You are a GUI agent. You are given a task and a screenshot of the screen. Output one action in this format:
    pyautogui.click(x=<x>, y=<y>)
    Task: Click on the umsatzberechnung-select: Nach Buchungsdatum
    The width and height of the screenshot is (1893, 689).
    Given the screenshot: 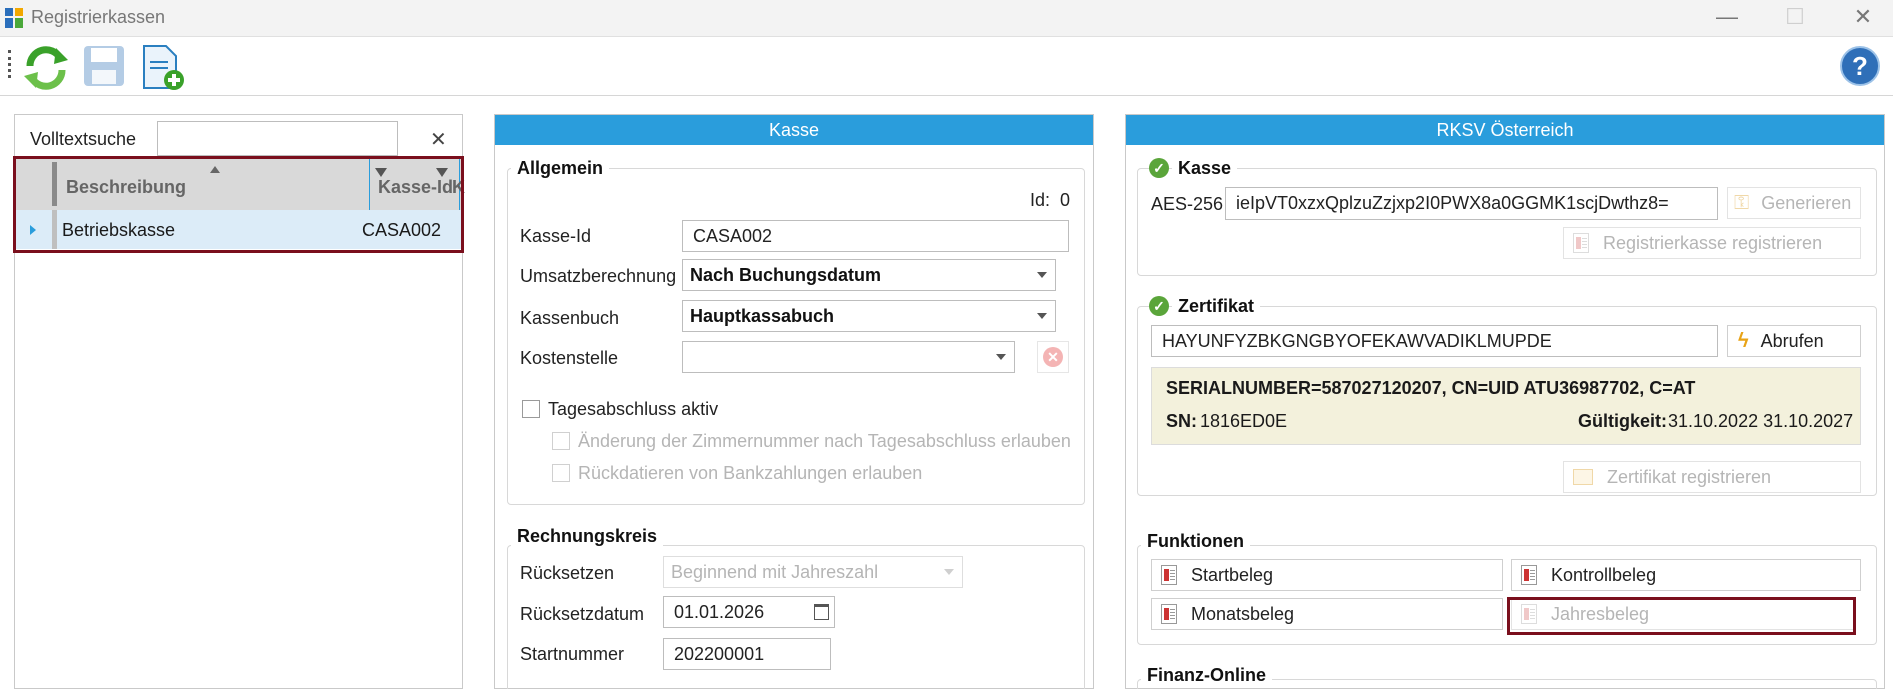 What is the action you would take?
    pyautogui.click(x=869, y=275)
    